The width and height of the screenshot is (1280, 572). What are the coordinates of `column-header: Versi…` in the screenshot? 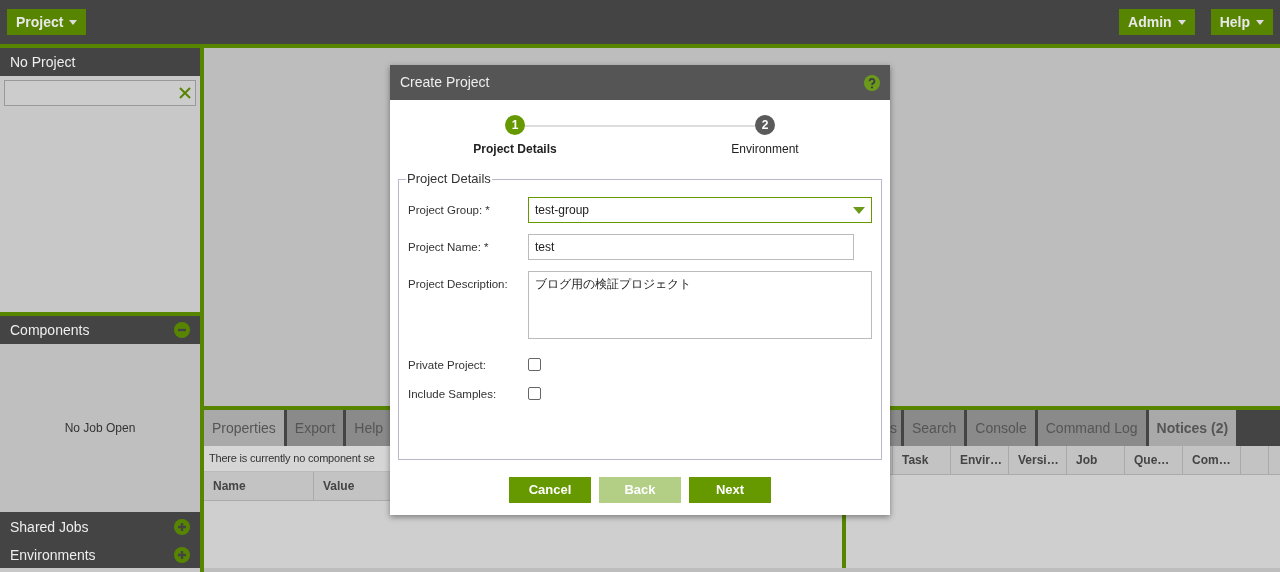 It's located at (1038, 460).